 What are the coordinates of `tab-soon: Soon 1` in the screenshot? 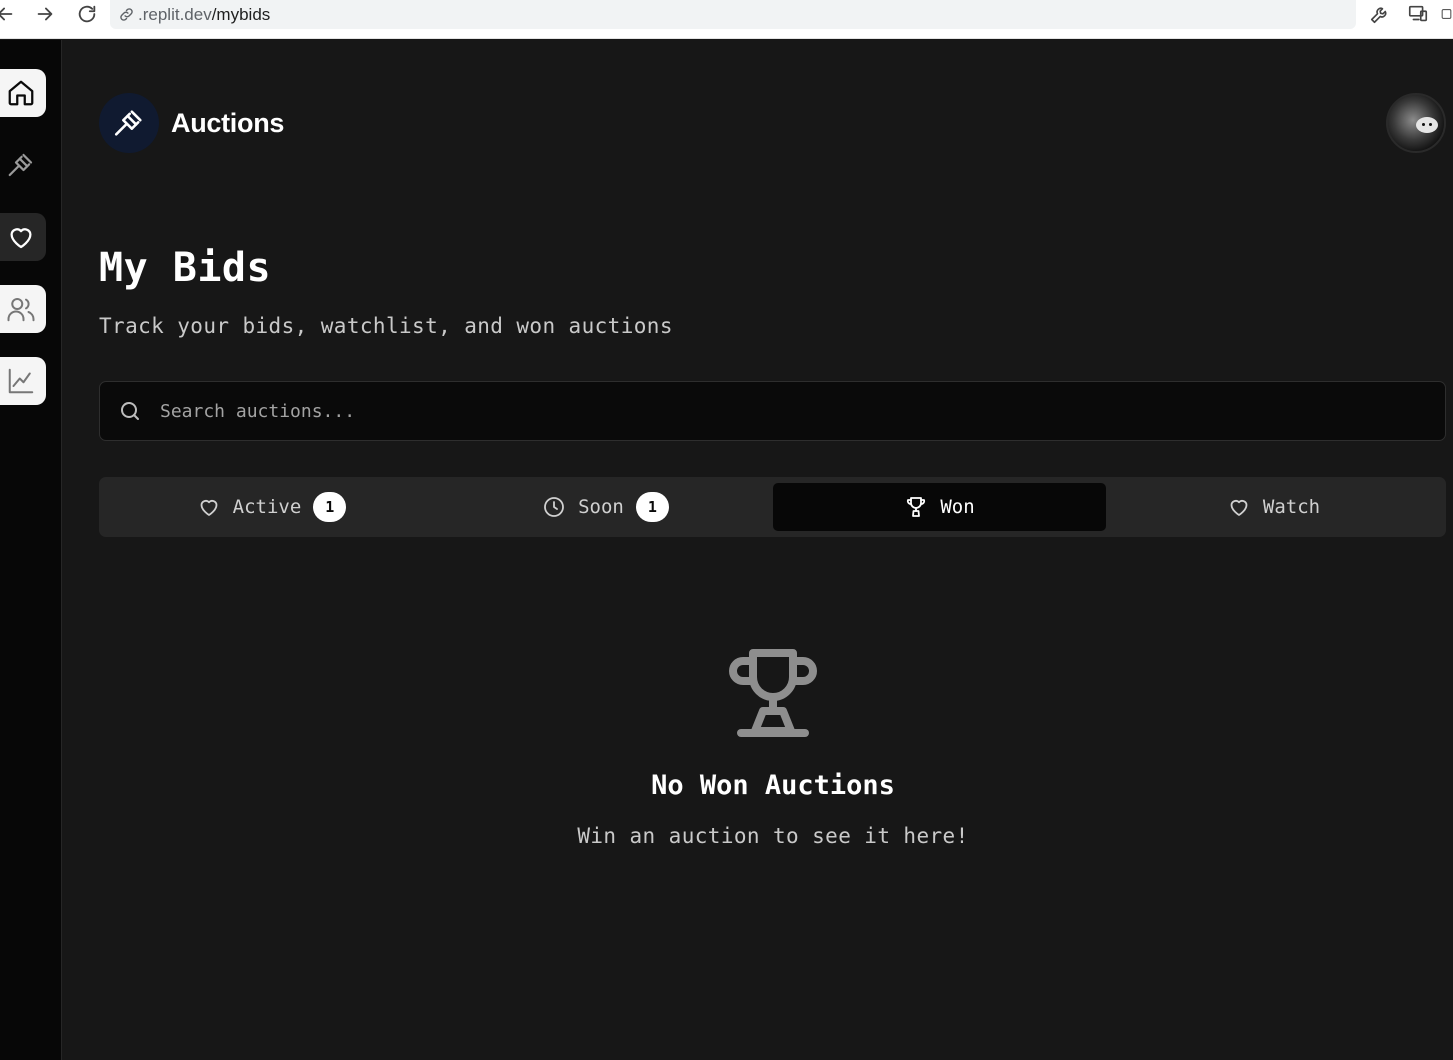 It's located at (605, 507).